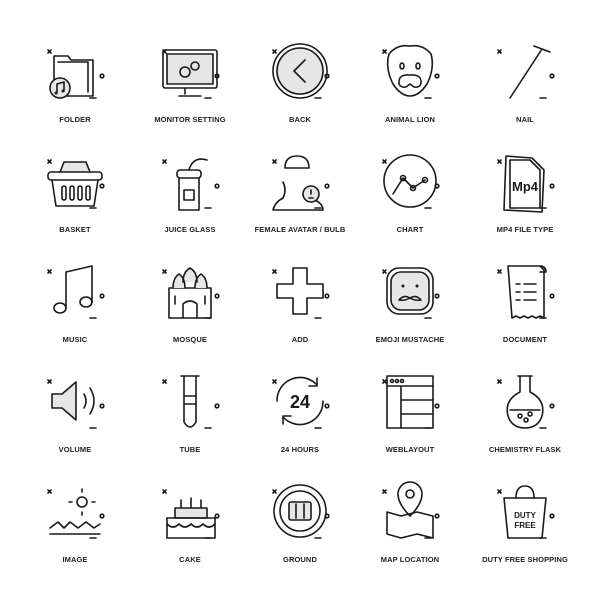 The width and height of the screenshot is (600, 600). What do you see at coordinates (410, 229) in the screenshot?
I see `icon-label: CHART` at bounding box center [410, 229].